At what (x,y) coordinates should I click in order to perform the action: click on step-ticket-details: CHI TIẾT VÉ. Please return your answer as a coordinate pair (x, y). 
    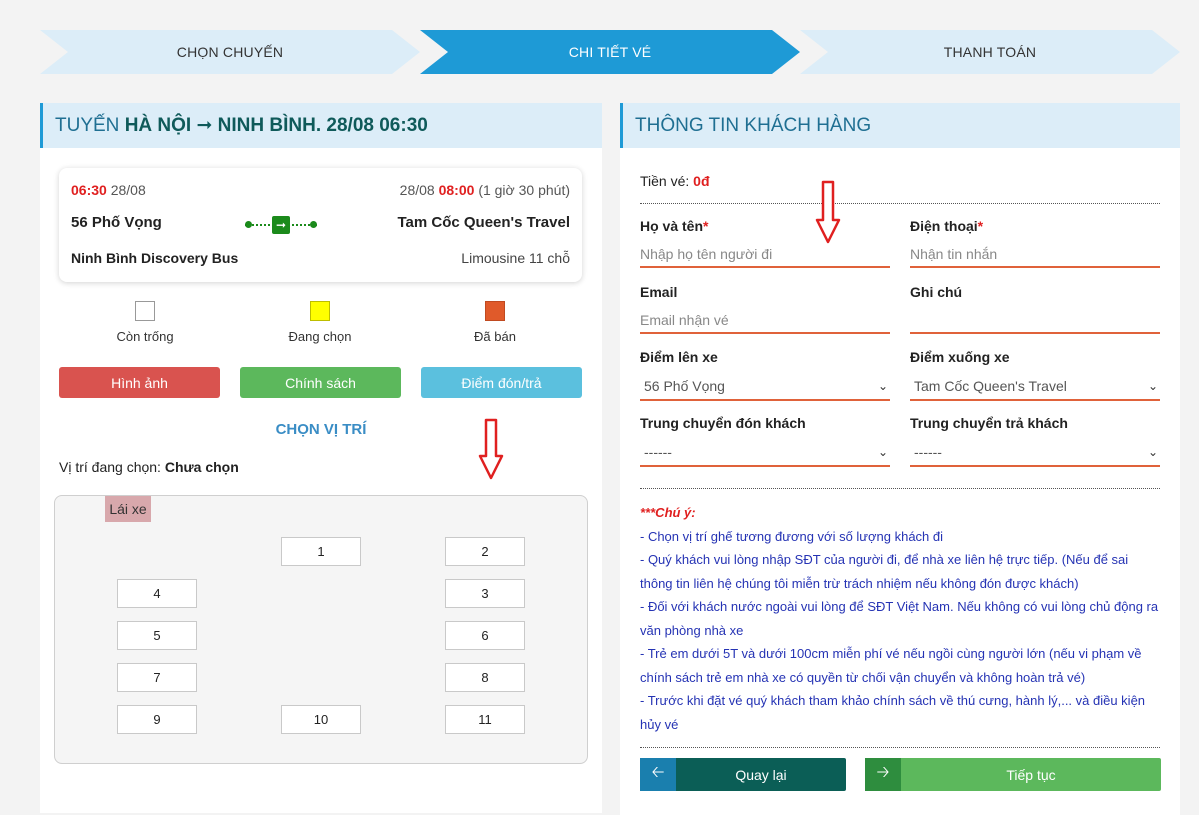
    Looking at the image, I should click on (610, 52).